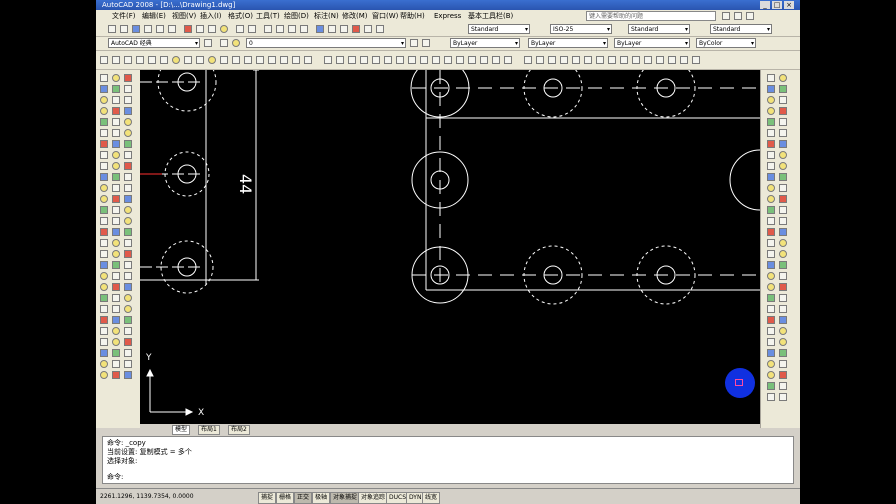 The image size is (896, 504). I want to click on menu-file: 文件(F), so click(124, 16).